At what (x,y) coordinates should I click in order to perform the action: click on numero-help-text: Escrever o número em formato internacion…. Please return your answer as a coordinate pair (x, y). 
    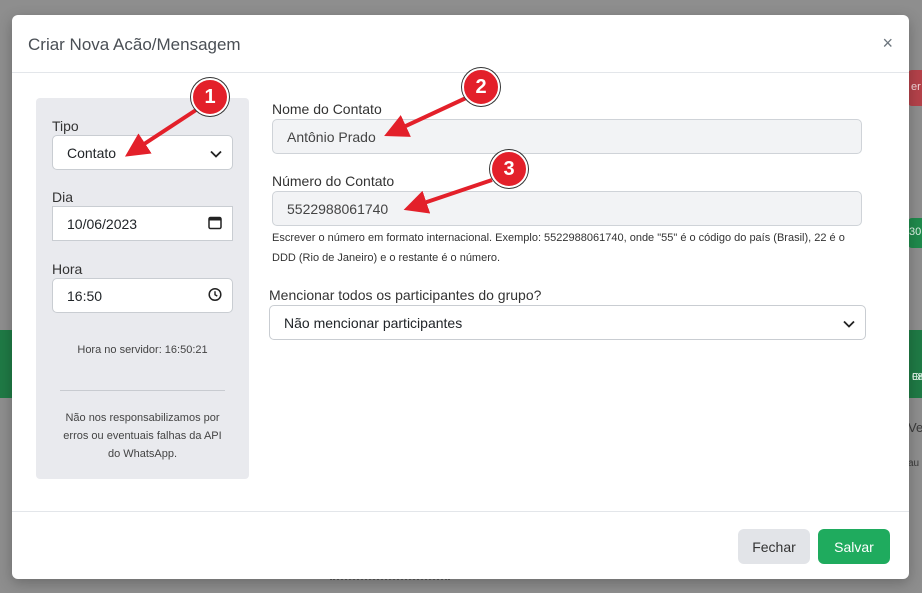
    Looking at the image, I should click on (562, 248).